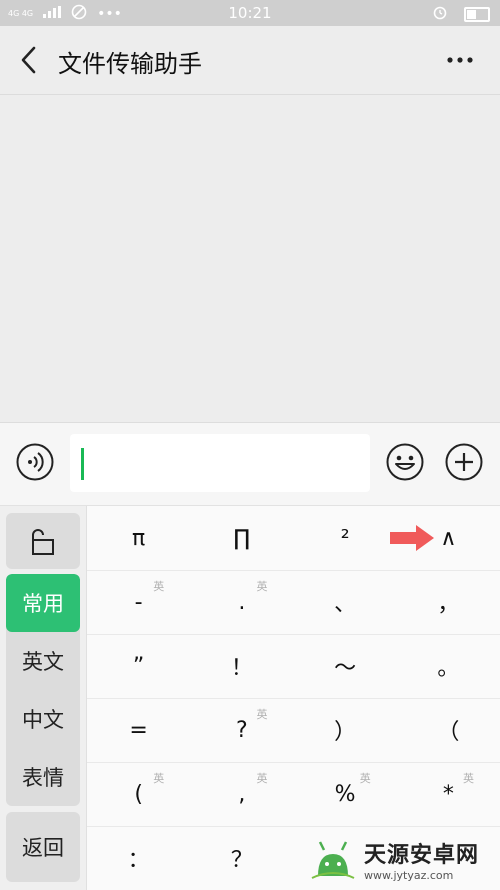 The height and width of the screenshot is (890, 500). I want to click on symbol-char: 。, so click(448, 668).